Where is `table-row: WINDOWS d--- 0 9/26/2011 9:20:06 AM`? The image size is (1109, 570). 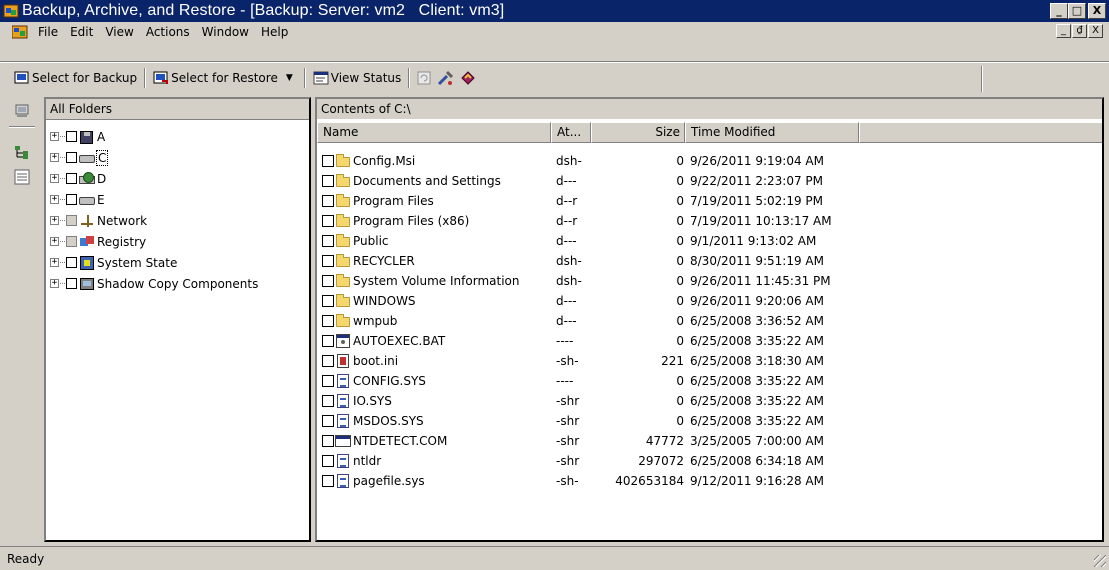
table-row: WINDOWS d--- 0 9/26/2011 9:20:06 AM is located at coordinates (631, 301).